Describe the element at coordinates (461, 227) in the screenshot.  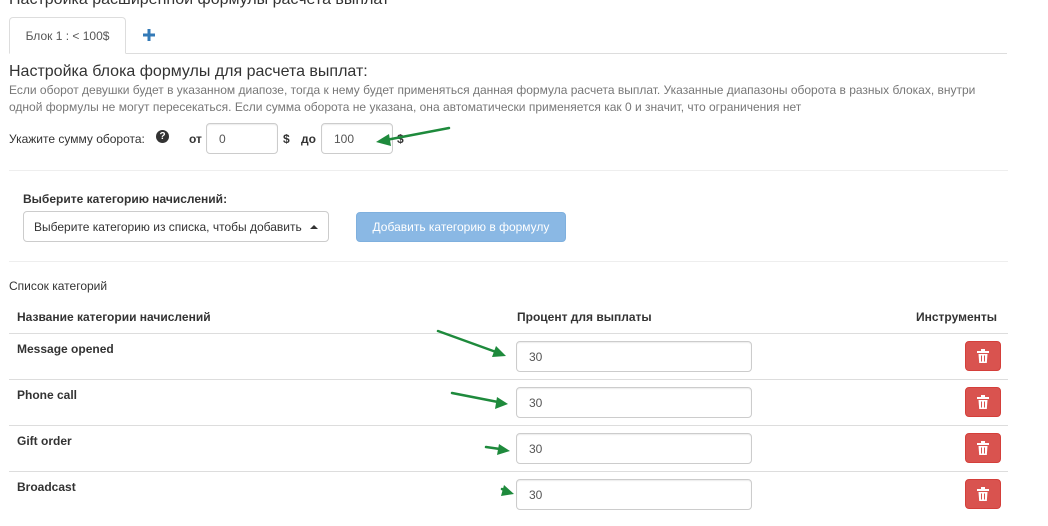
I see `add-category-button: Добавить категорию в формулу` at that location.